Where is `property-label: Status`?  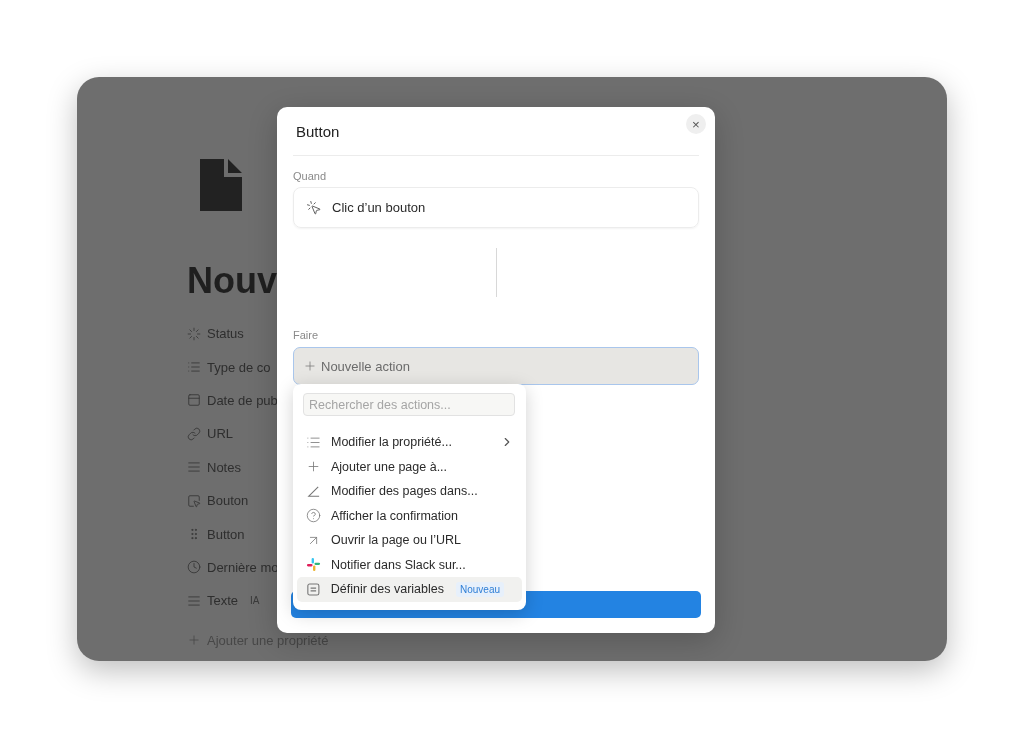
property-label: Status is located at coordinates (225, 334).